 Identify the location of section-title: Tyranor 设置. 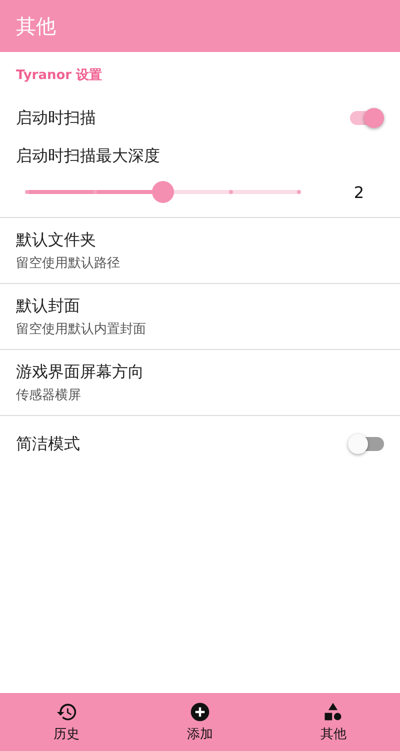
(59, 76).